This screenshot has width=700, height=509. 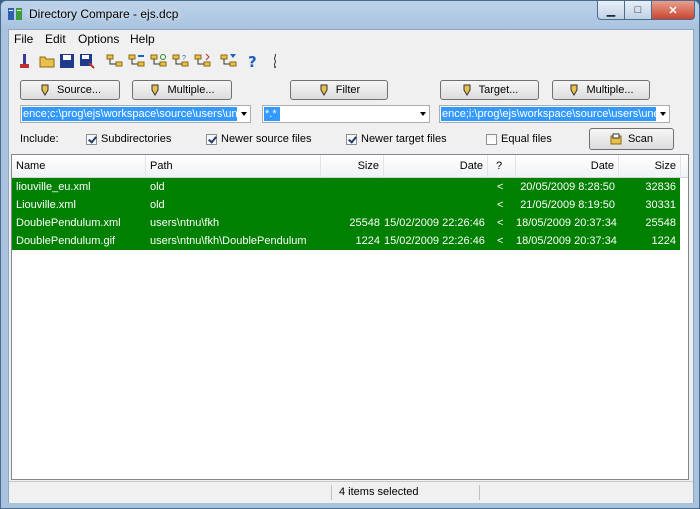 I want to click on subdirectories-checkbox, so click(x=91, y=139).